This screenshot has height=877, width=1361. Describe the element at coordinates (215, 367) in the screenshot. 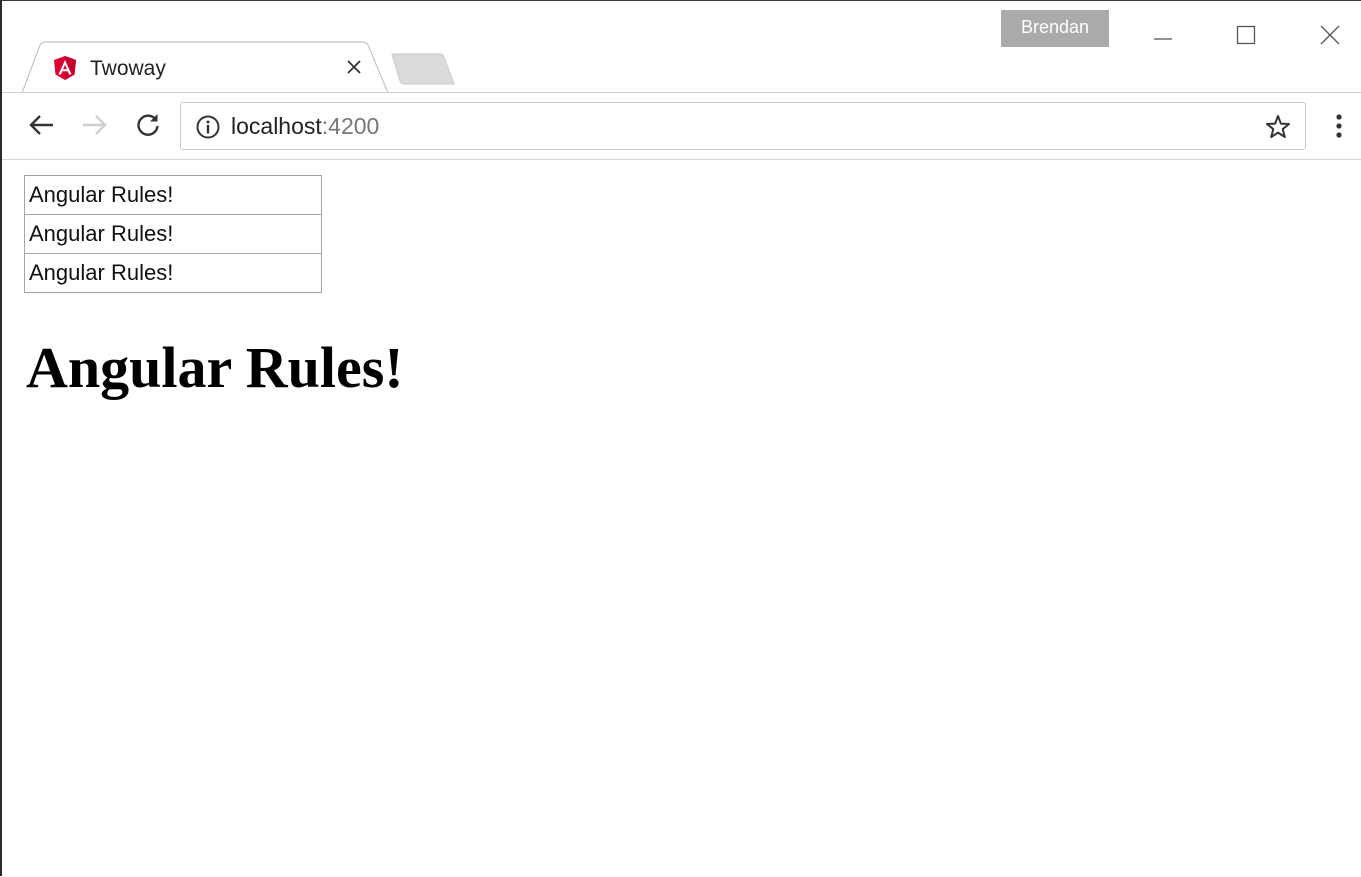

I see `page-heading: Angular Rules!` at that location.